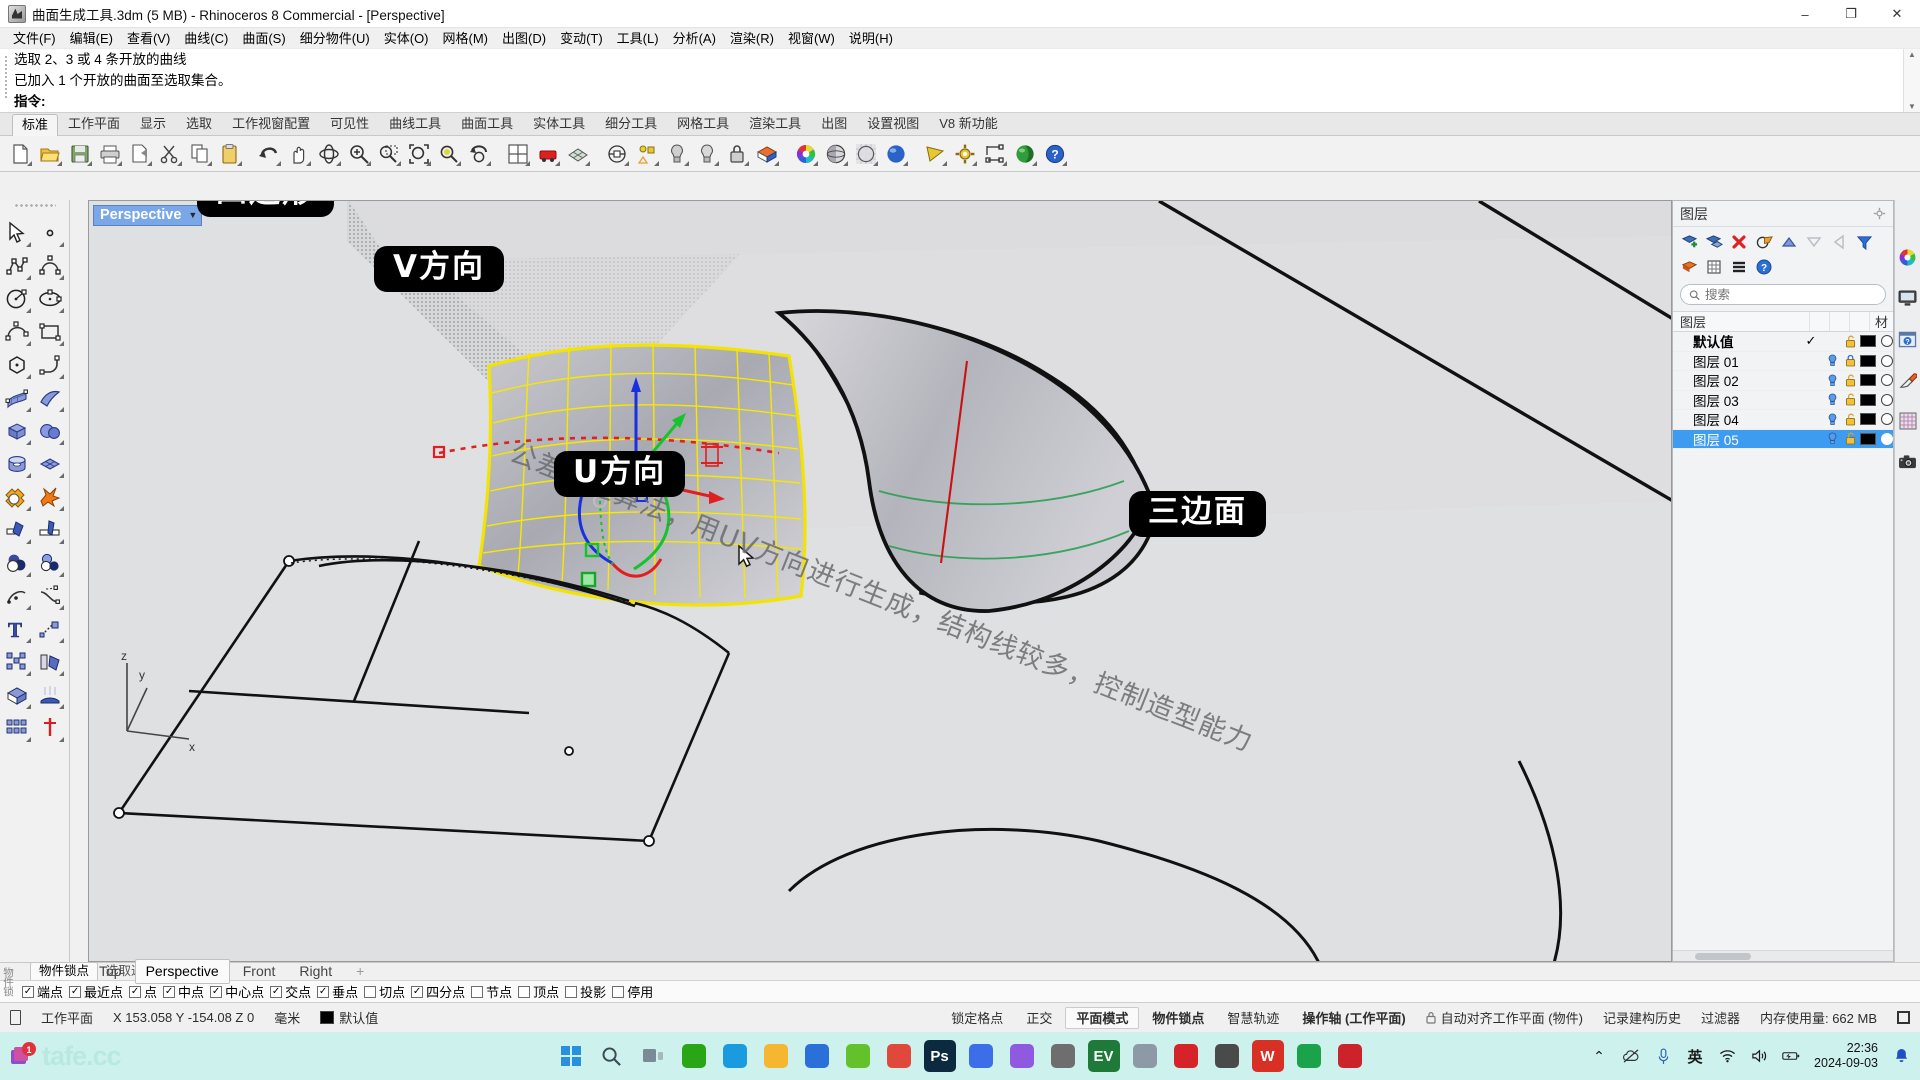 The width and height of the screenshot is (1920, 1080). What do you see at coordinates (438, 991) in the screenshot?
I see `osnap-item-8: ✓ 四分点` at bounding box center [438, 991].